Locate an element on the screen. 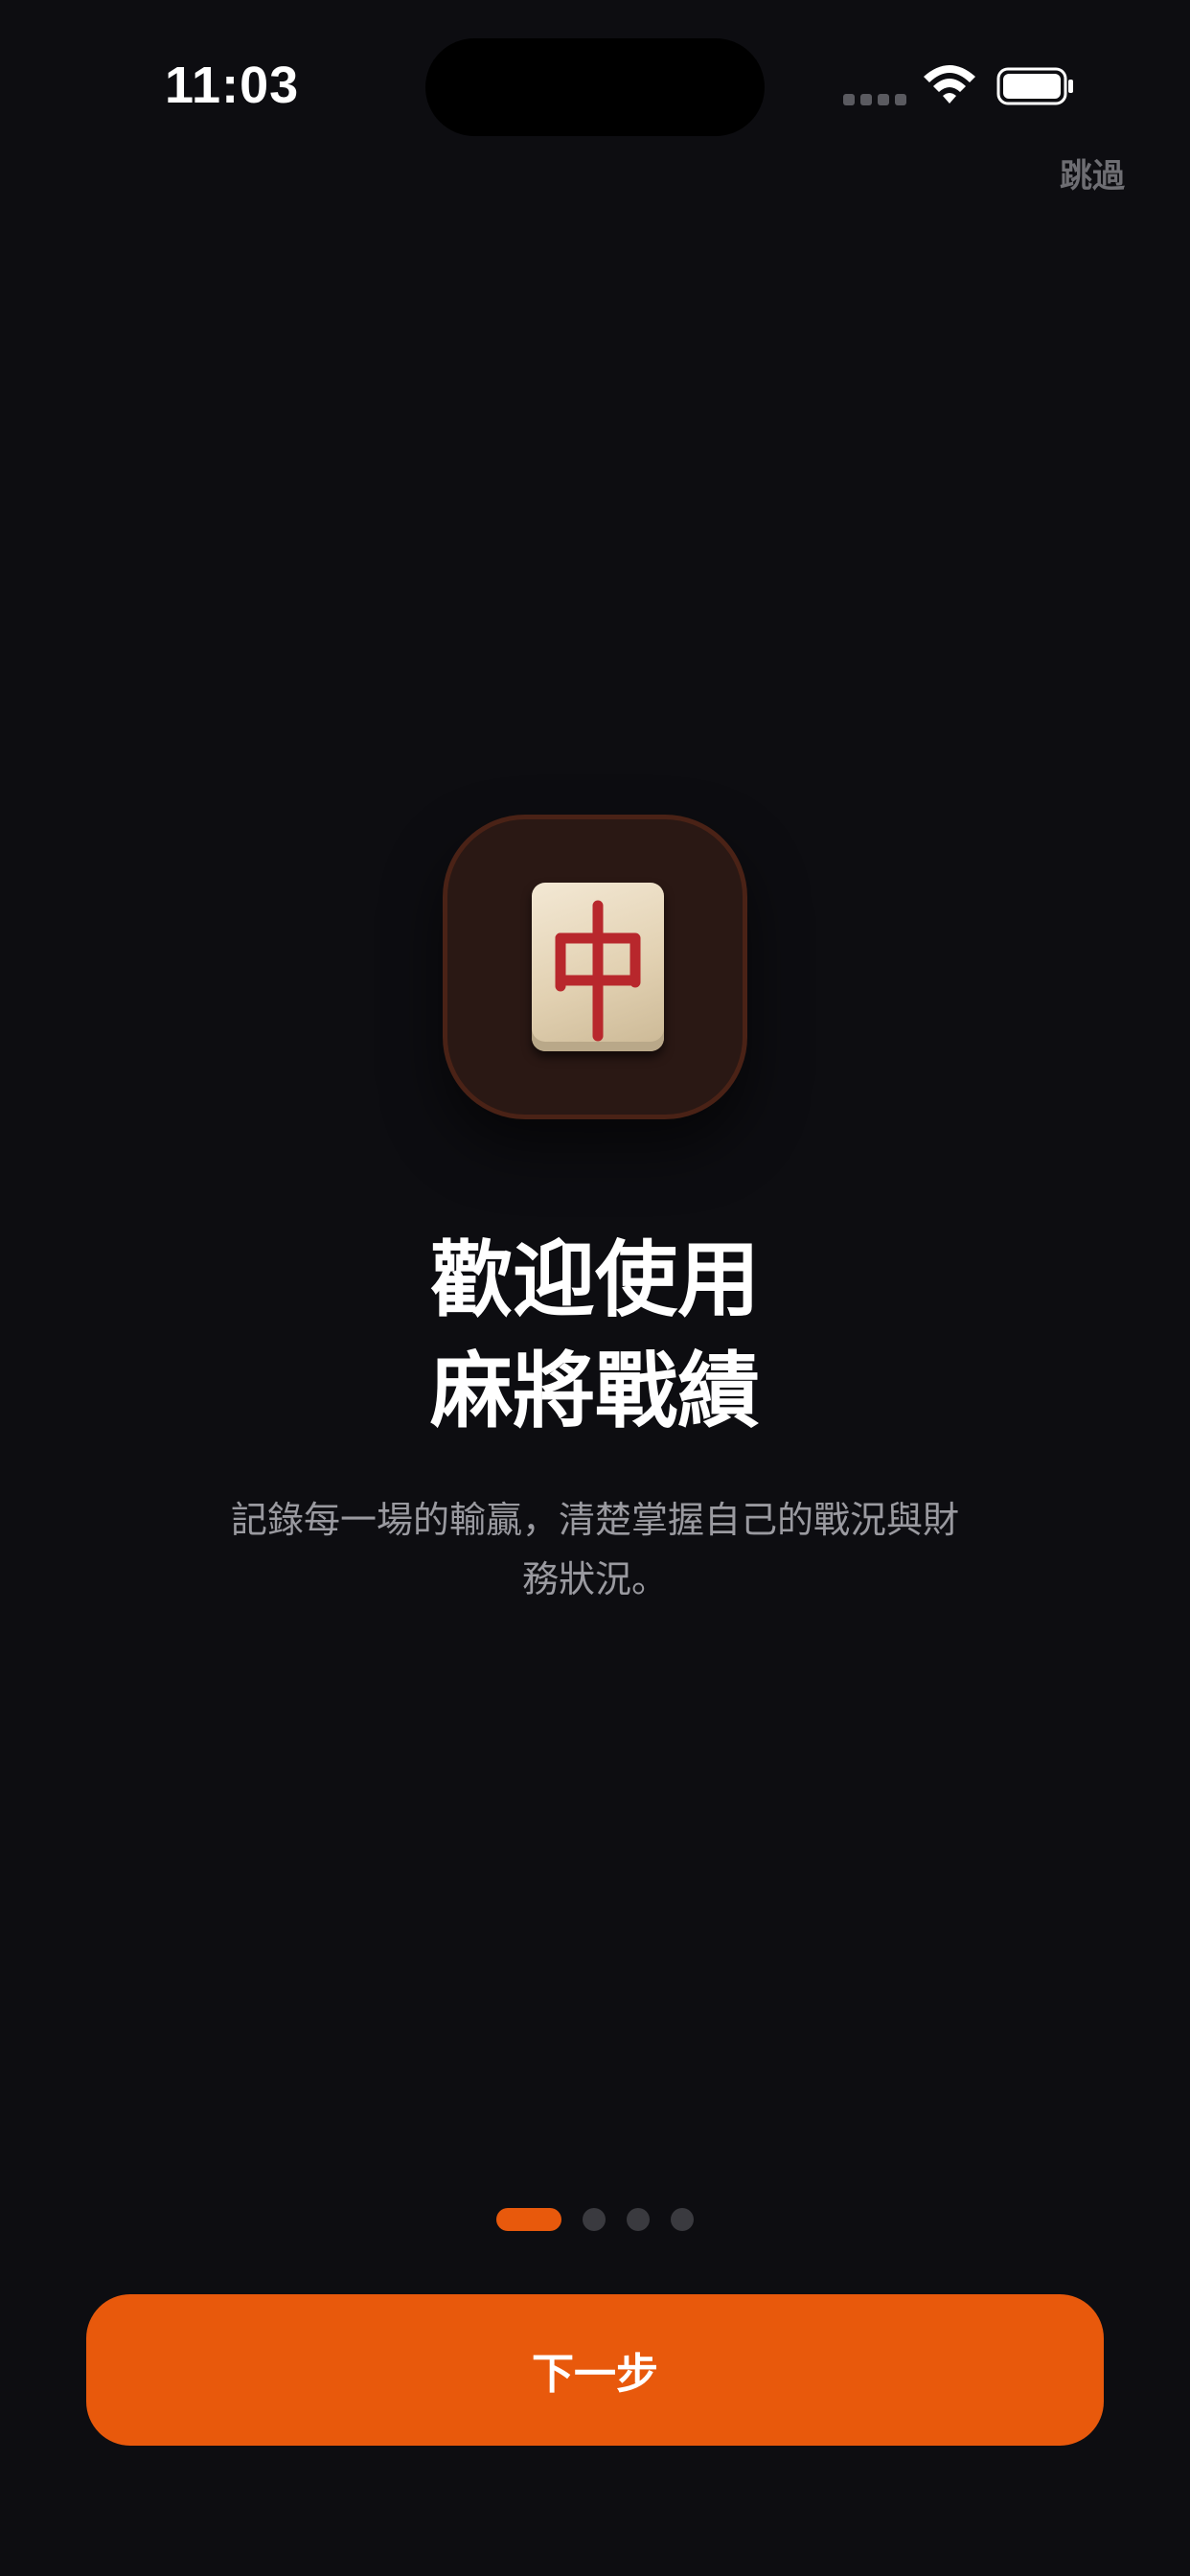 This screenshot has width=1190, height=2576. next-button: 下一步 is located at coordinates (595, 2370).